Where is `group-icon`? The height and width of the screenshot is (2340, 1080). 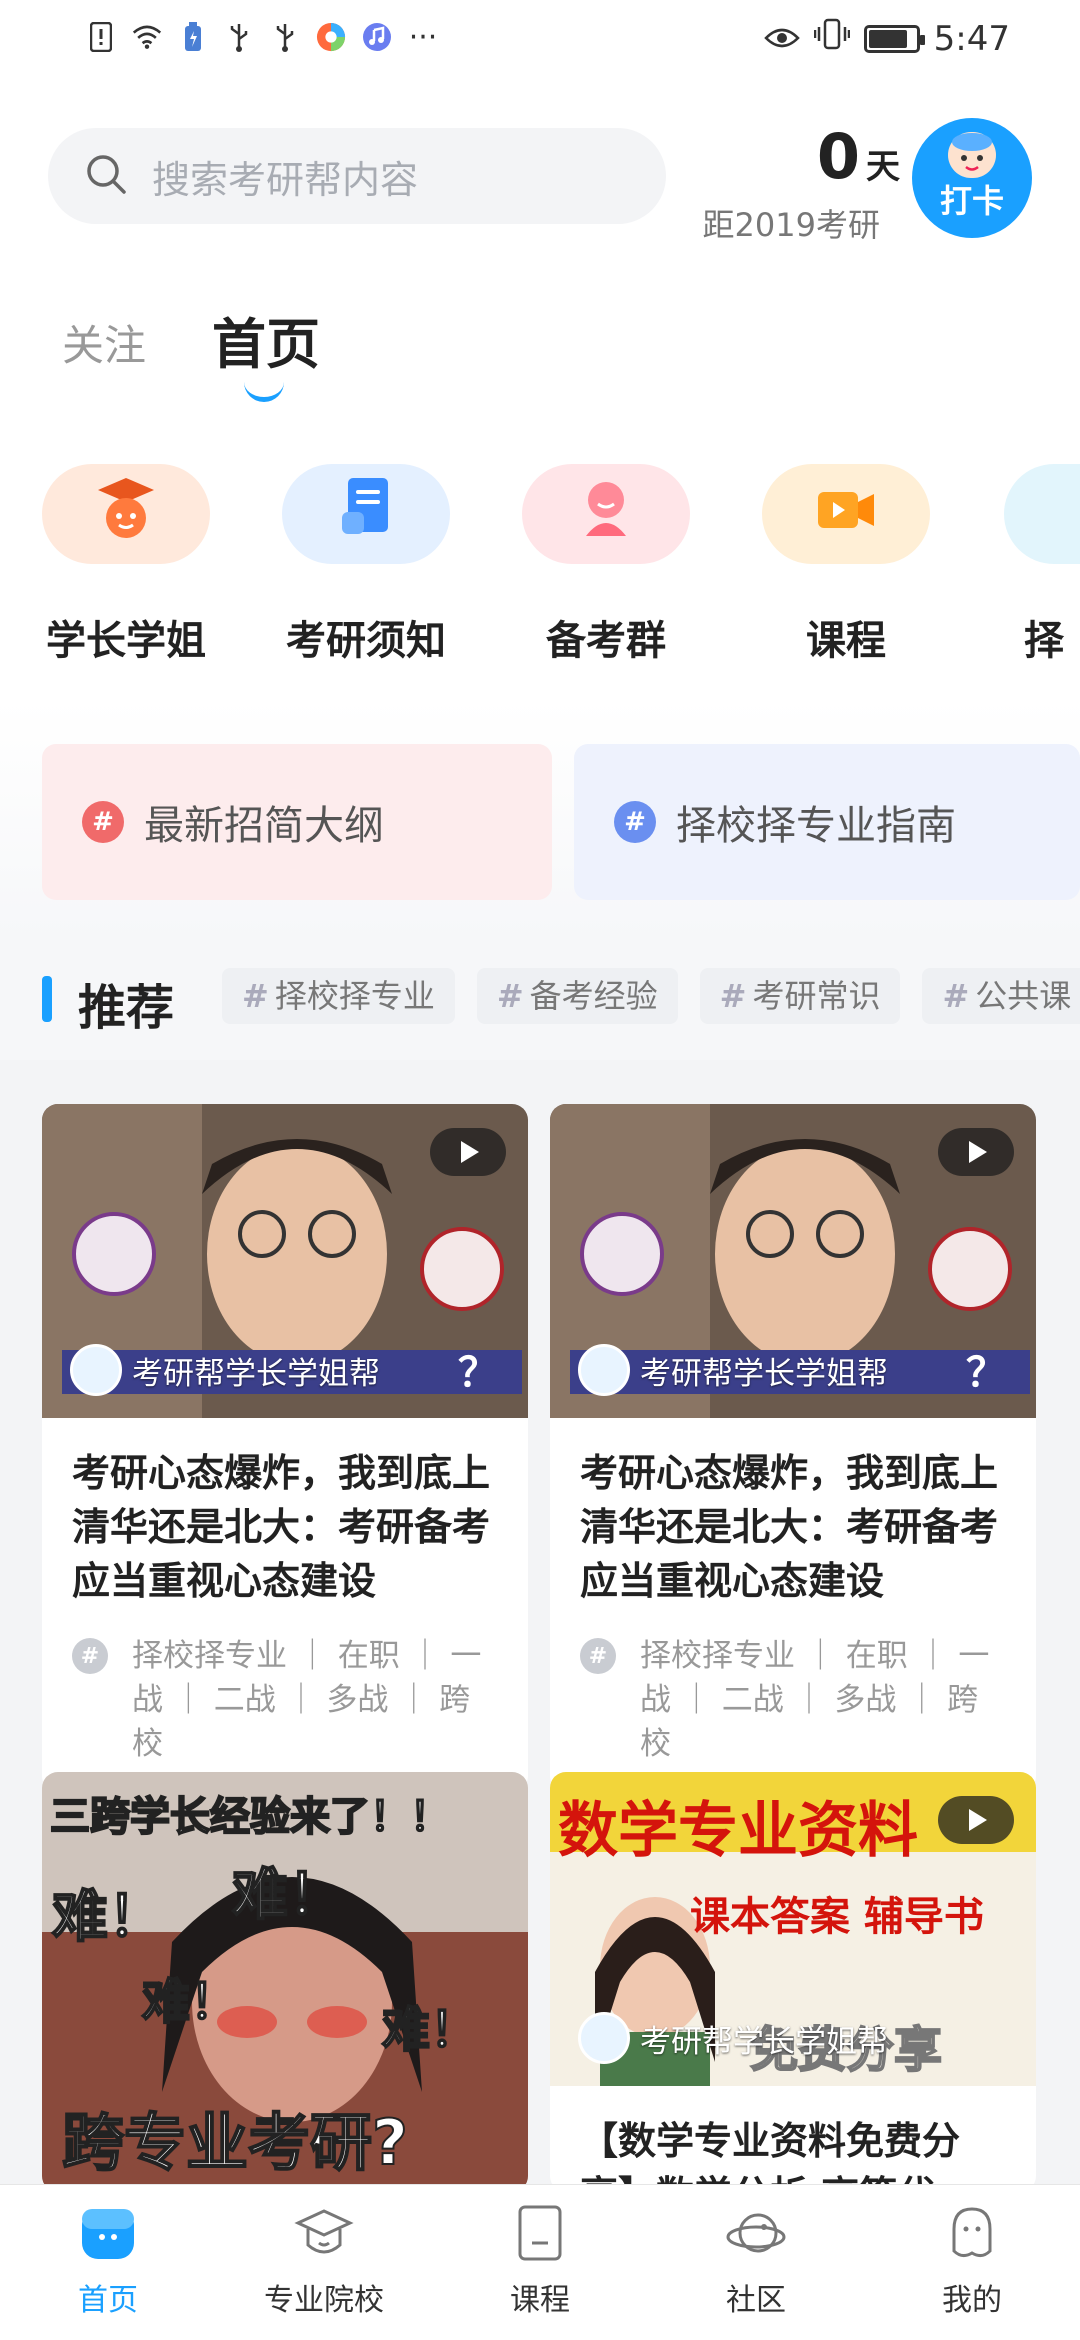 group-icon is located at coordinates (606, 509).